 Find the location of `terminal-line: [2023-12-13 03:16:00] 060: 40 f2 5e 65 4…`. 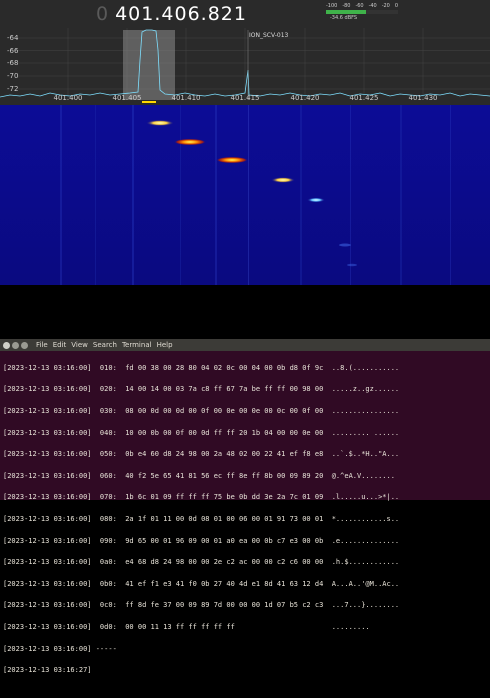

terminal-line: [2023-12-13 03:16:00] 060: 40 f2 5e 65 4… is located at coordinates (201, 475).